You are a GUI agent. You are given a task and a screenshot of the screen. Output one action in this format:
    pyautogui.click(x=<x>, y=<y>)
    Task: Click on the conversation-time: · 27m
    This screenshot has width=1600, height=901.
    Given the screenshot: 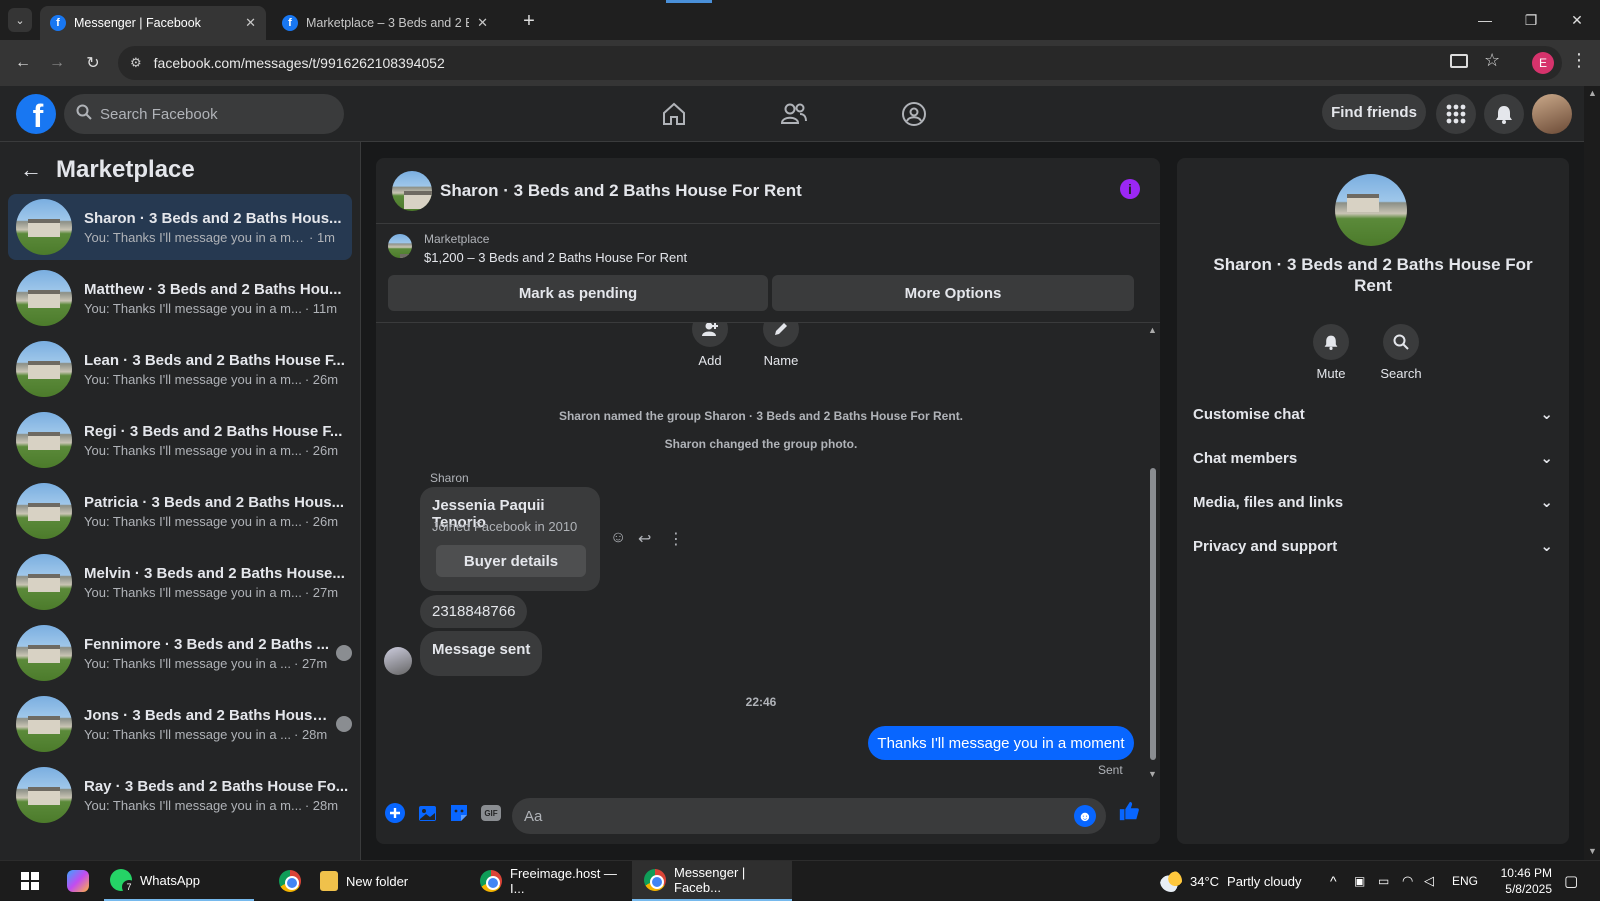 What is the action you would take?
    pyautogui.click(x=311, y=663)
    